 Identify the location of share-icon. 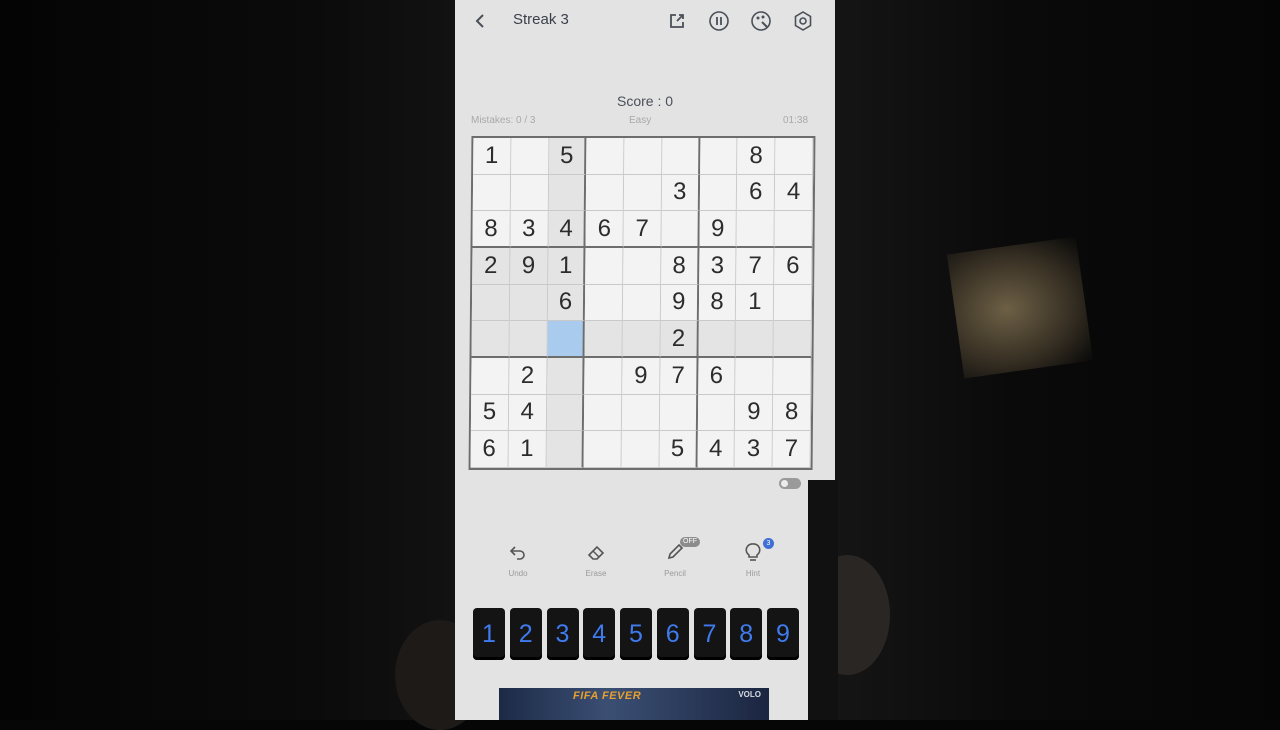
(677, 21).